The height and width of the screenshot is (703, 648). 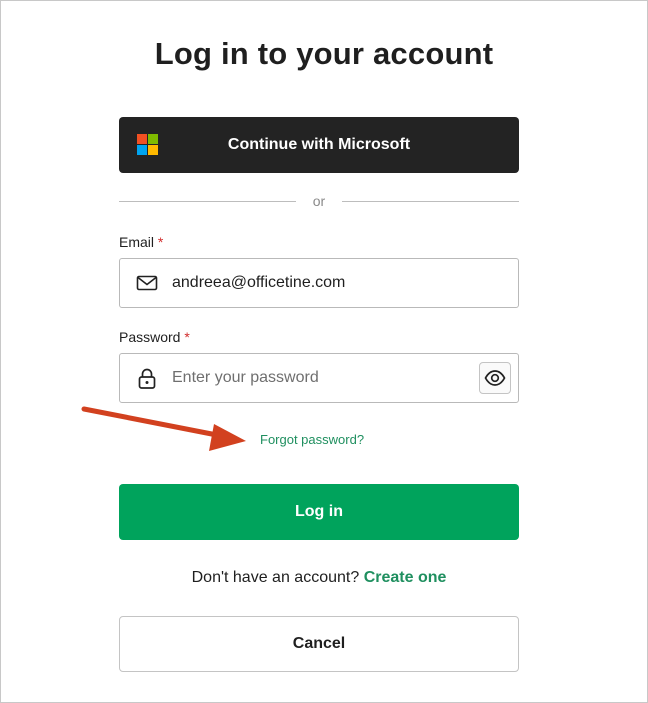 I want to click on password-placeholder: Enter your password, so click(x=245, y=377).